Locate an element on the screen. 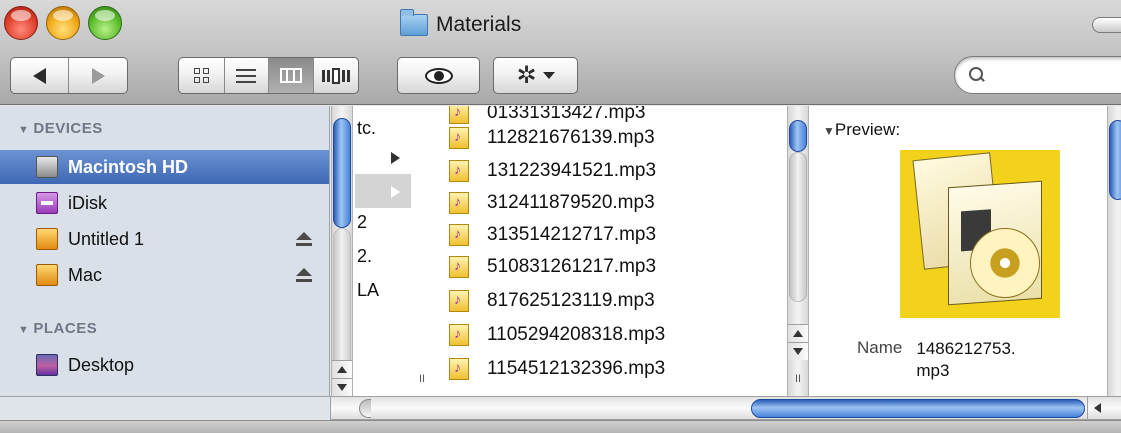 The image size is (1121, 433). back-forward-control is located at coordinates (69, 75).